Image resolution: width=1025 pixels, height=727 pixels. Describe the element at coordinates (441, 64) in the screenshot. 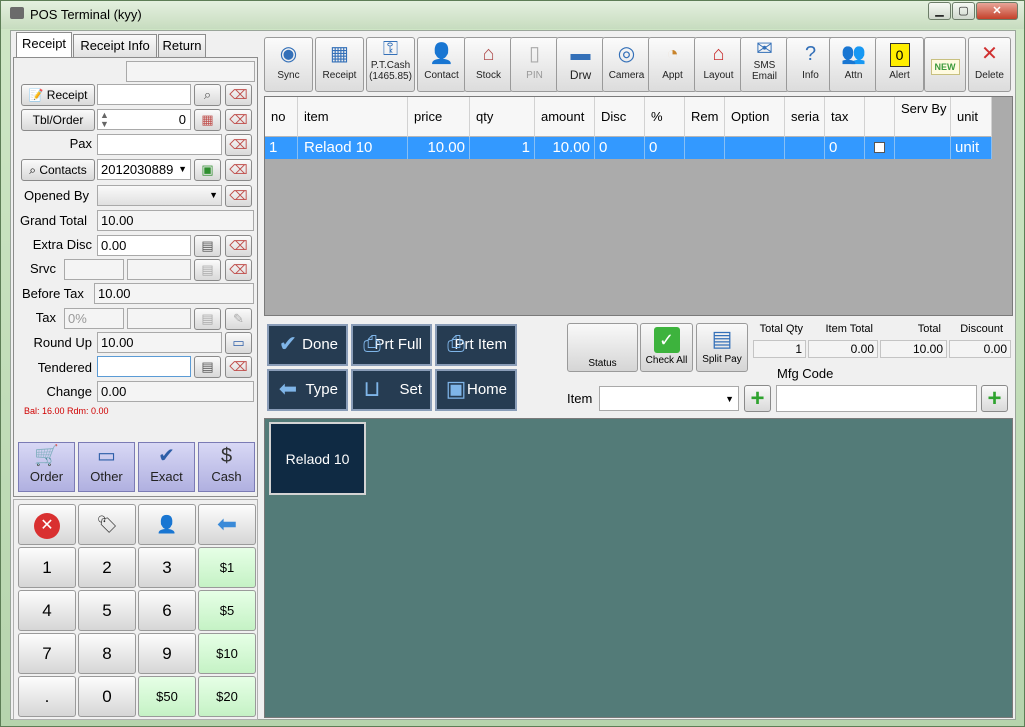

I see `contact-button: 👤 Contact` at that location.